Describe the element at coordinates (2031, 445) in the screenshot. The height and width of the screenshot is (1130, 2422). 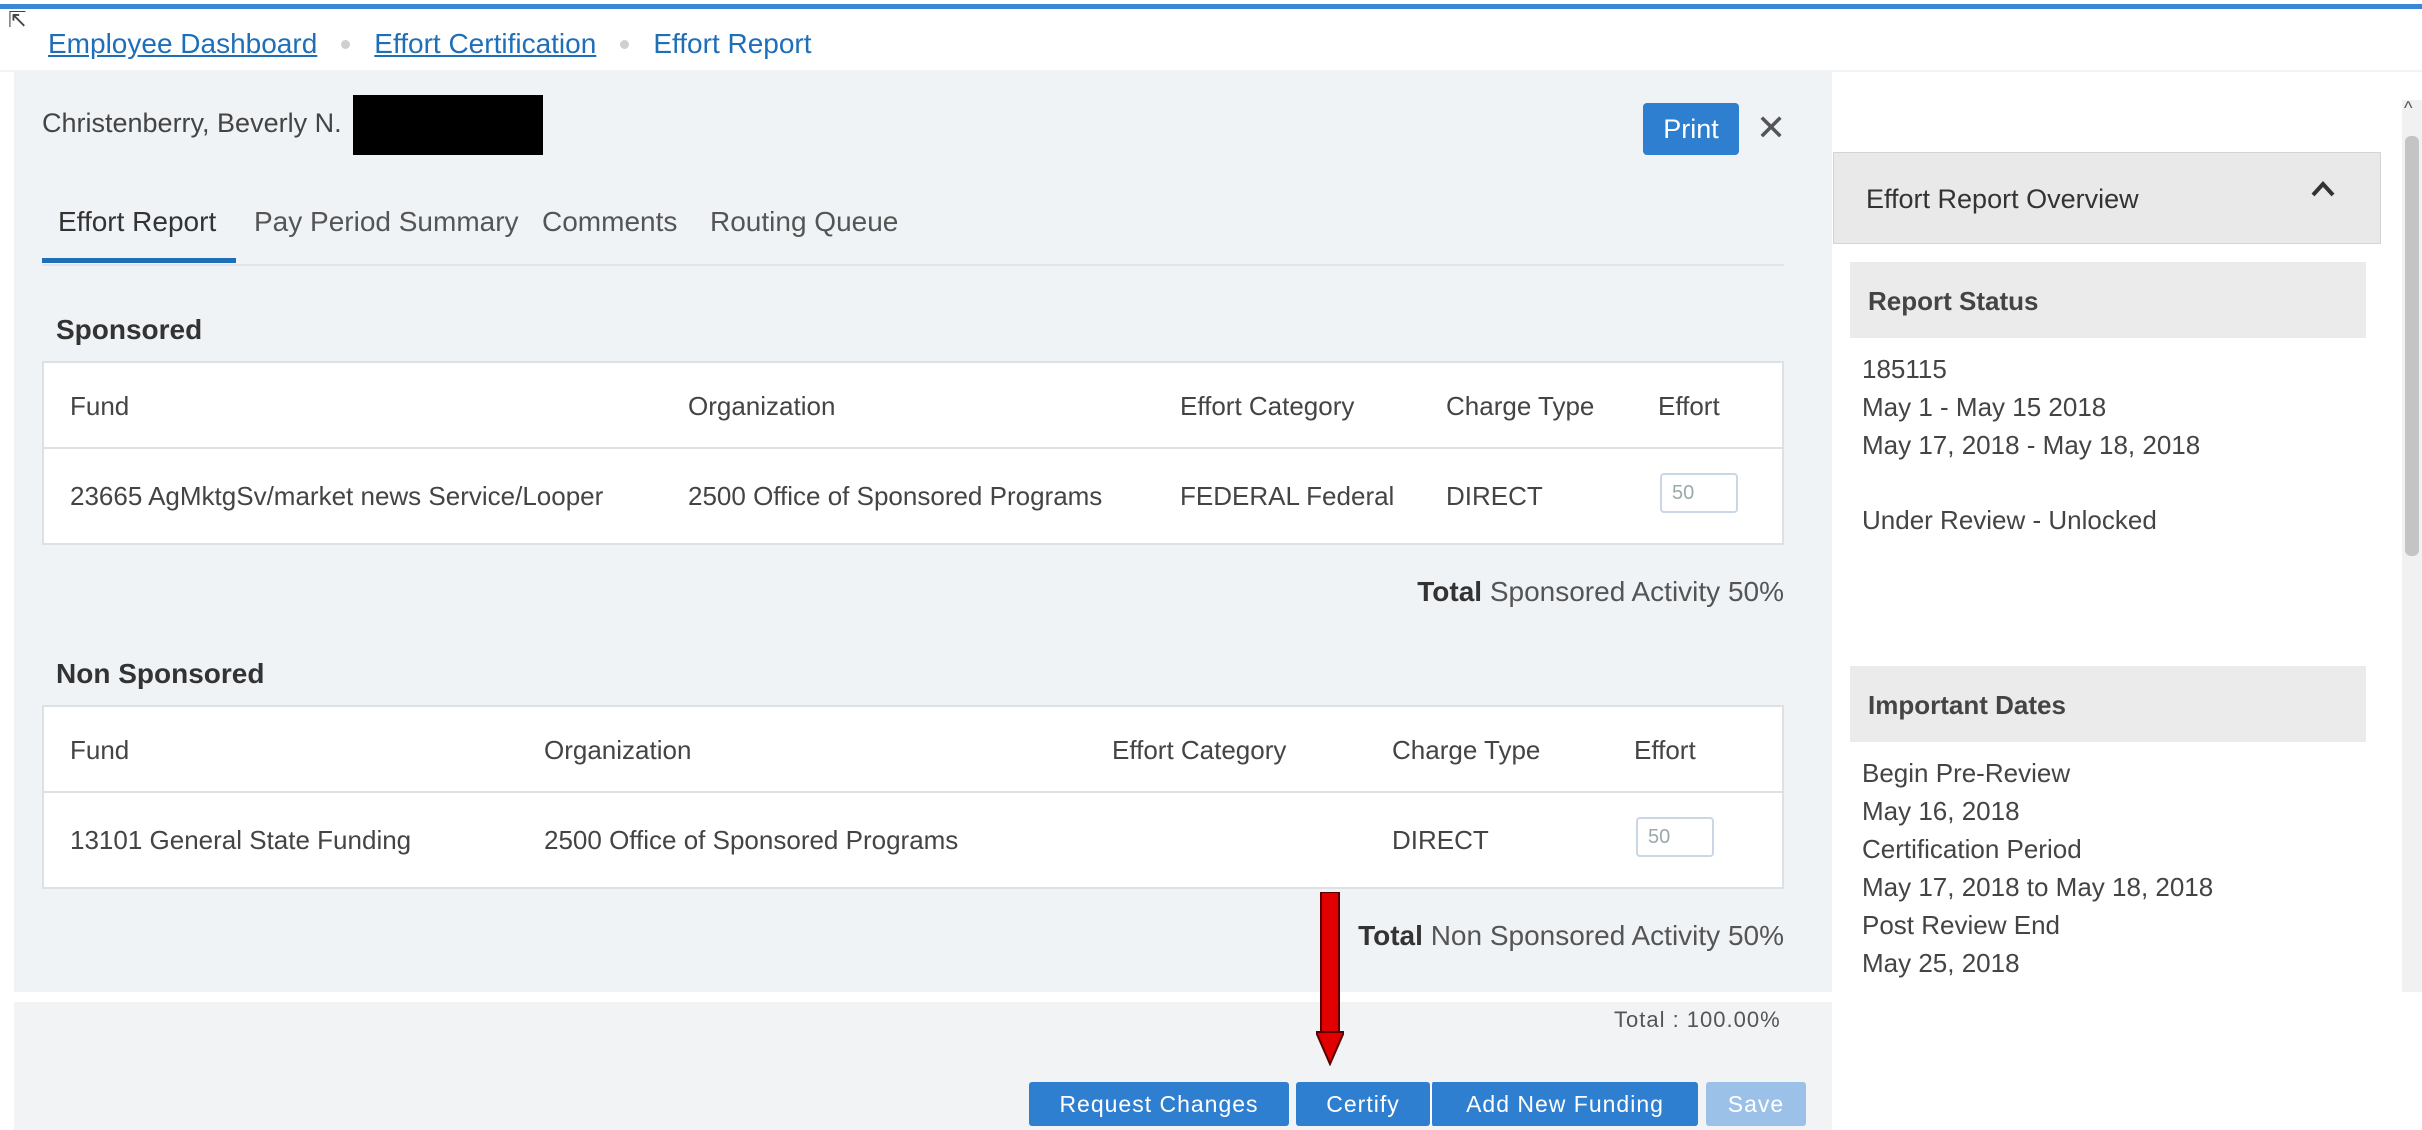
I see `report-date-range: May 17, 2018 - May 18, 2018` at that location.